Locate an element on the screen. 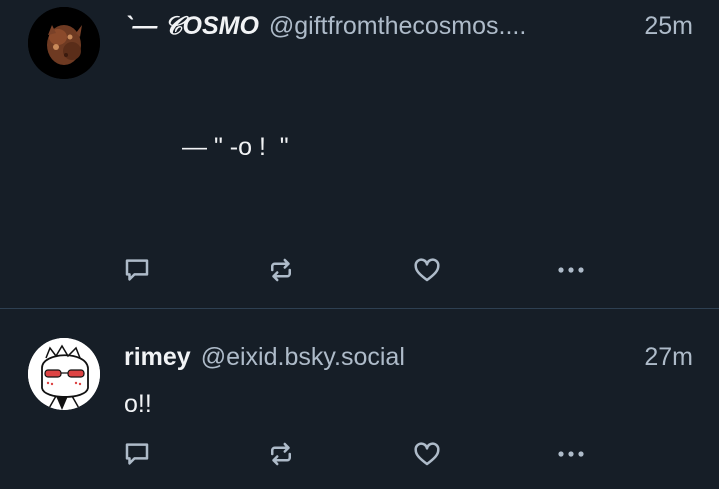 This screenshot has height=489, width=719. post-header: rimey @eixid.bsky.social 27m is located at coordinates (408, 357).